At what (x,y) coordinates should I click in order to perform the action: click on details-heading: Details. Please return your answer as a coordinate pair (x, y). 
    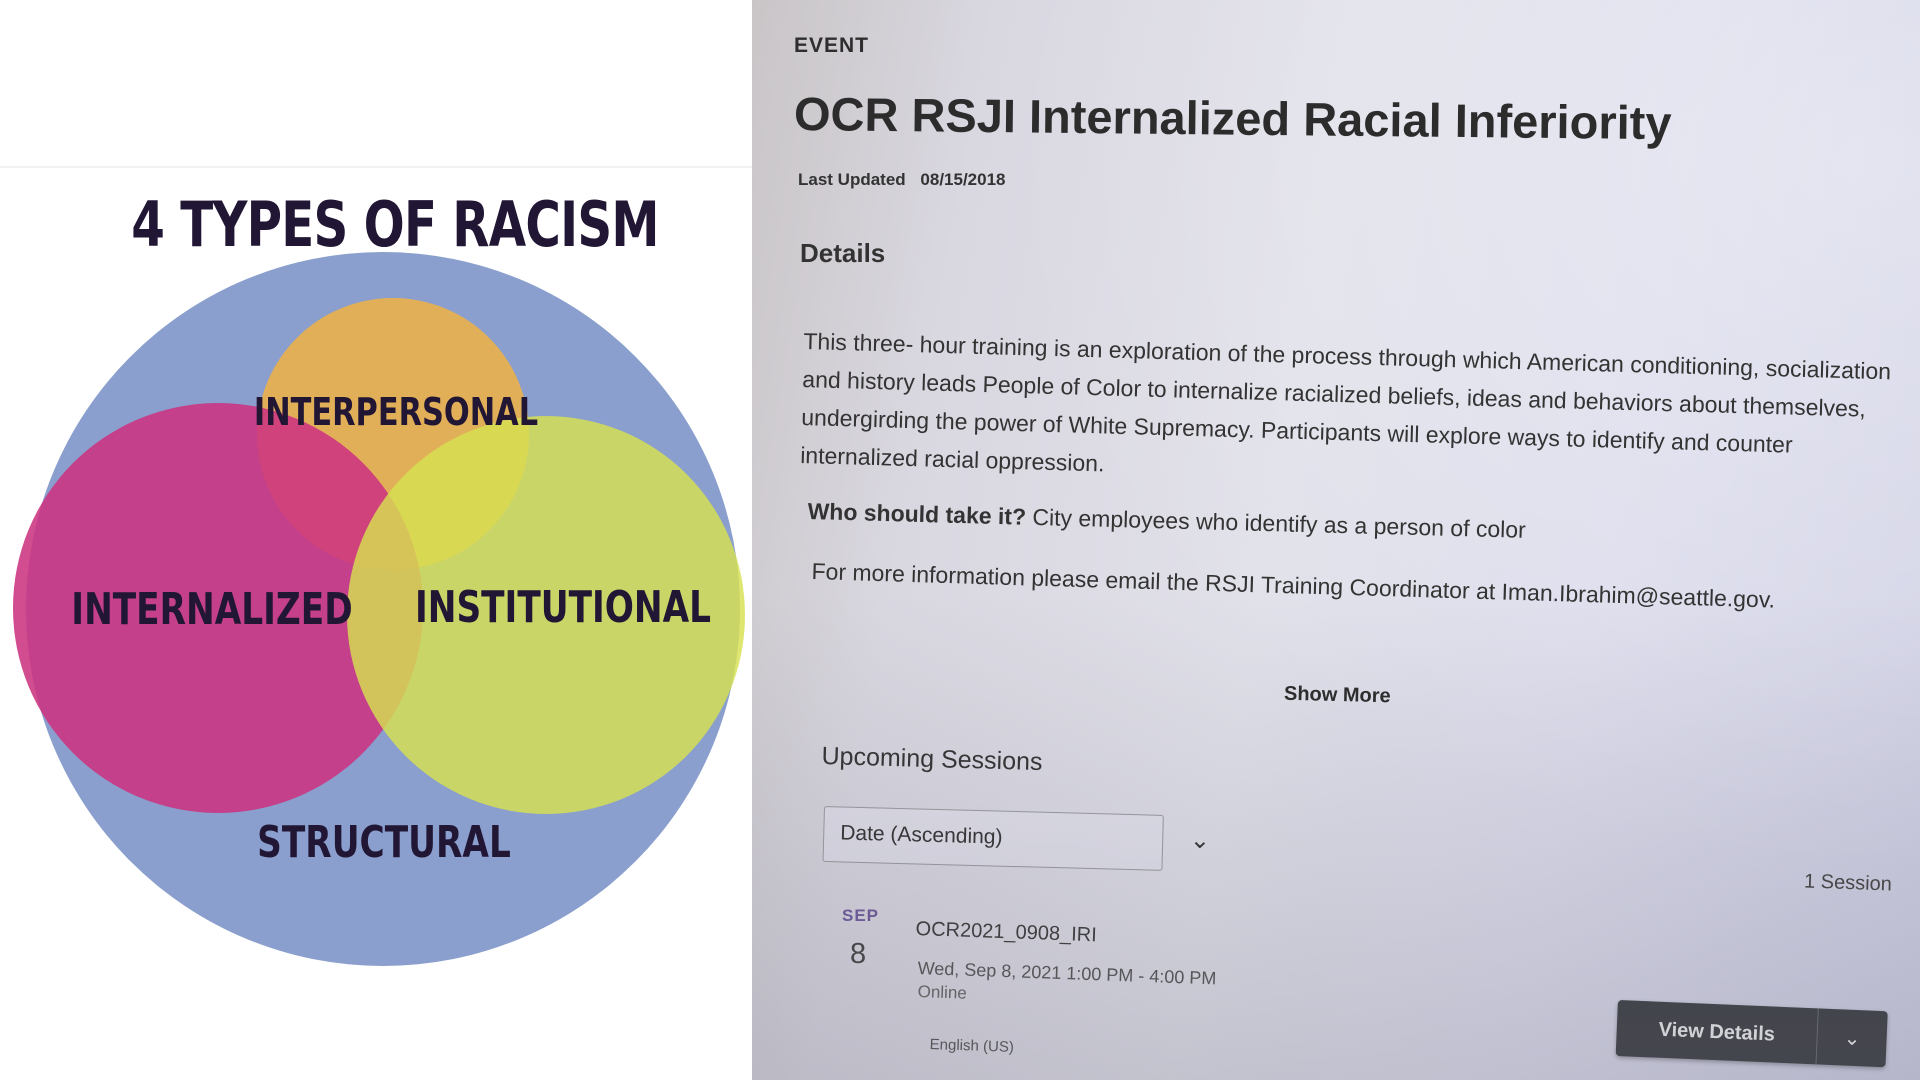
    Looking at the image, I should click on (843, 253).